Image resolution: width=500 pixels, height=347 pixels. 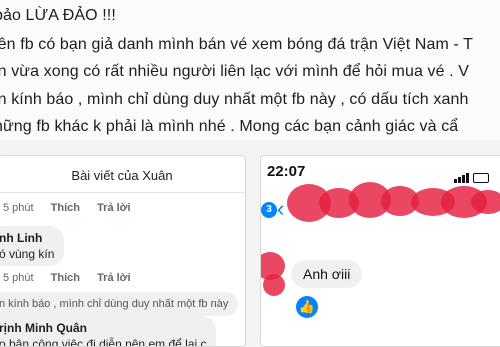 I want to click on comment-bubble: nh Linh ó vùng kín, so click(x=32, y=246).